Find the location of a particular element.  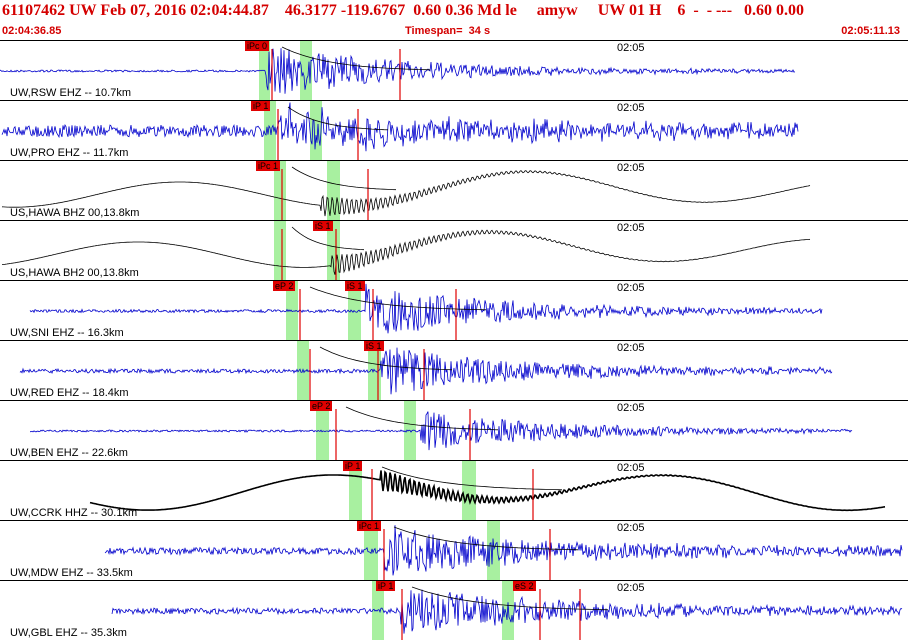

channel-panel: iPc 1 02:05 UW,MDW EHZ -- 33.5km is located at coordinates (454, 550).